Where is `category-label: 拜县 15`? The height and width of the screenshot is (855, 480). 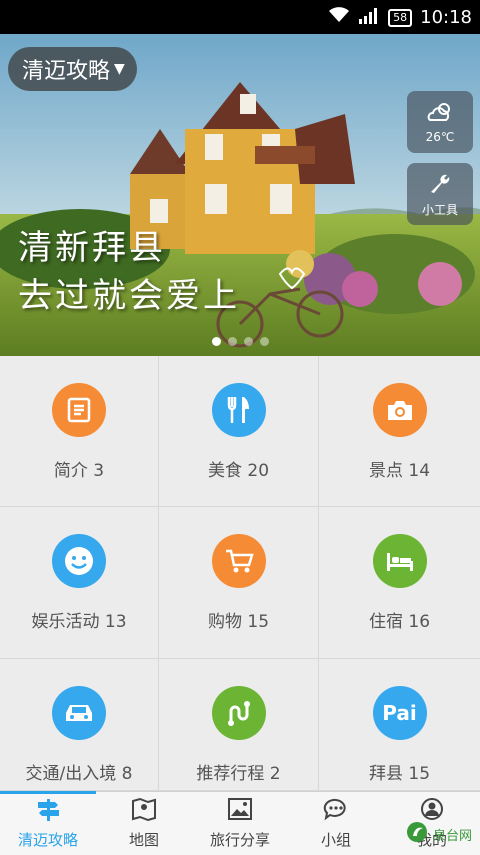 category-label: 拜县 15 is located at coordinates (399, 774).